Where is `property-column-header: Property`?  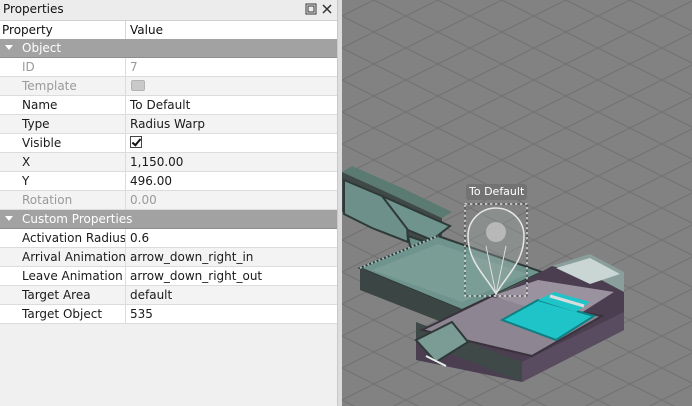
property-column-header: Property is located at coordinates (27, 30).